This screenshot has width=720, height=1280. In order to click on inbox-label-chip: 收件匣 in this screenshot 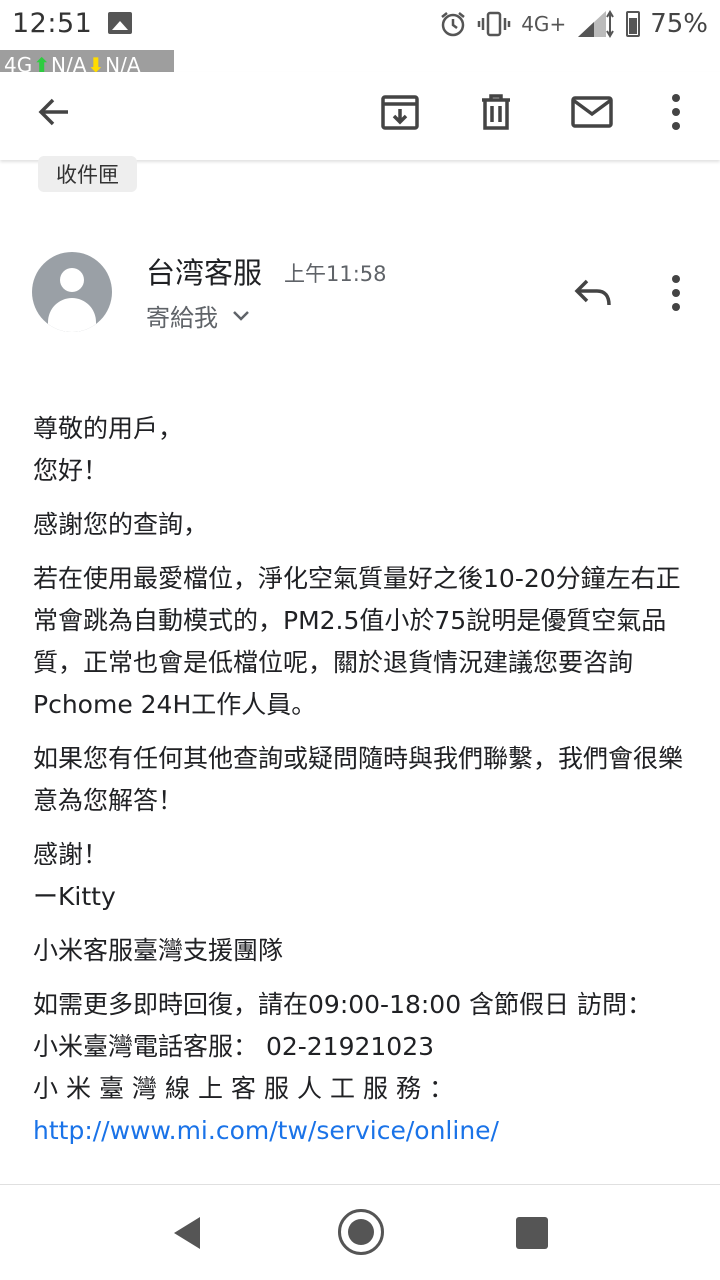, I will do `click(87, 174)`.